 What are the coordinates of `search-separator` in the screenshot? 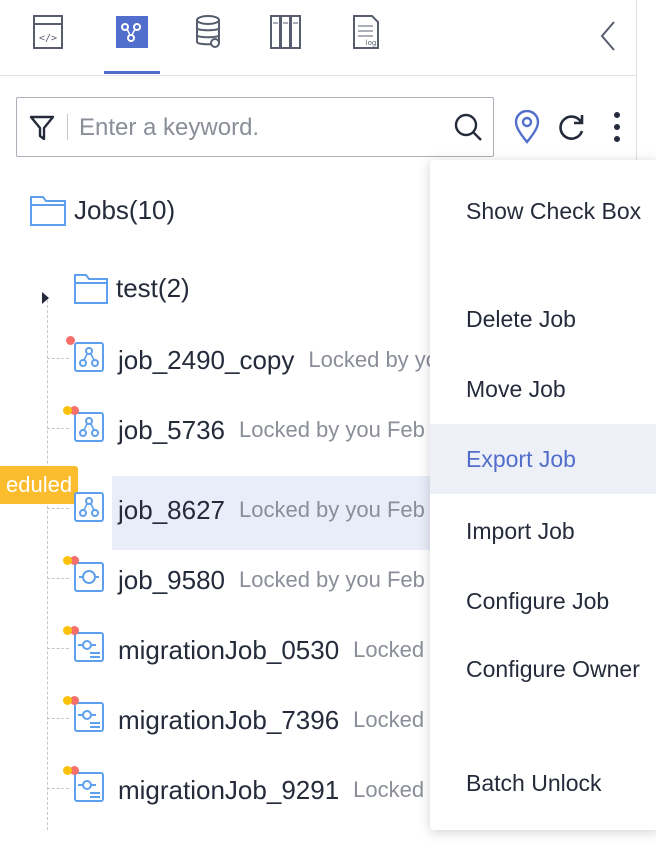 It's located at (67, 127).